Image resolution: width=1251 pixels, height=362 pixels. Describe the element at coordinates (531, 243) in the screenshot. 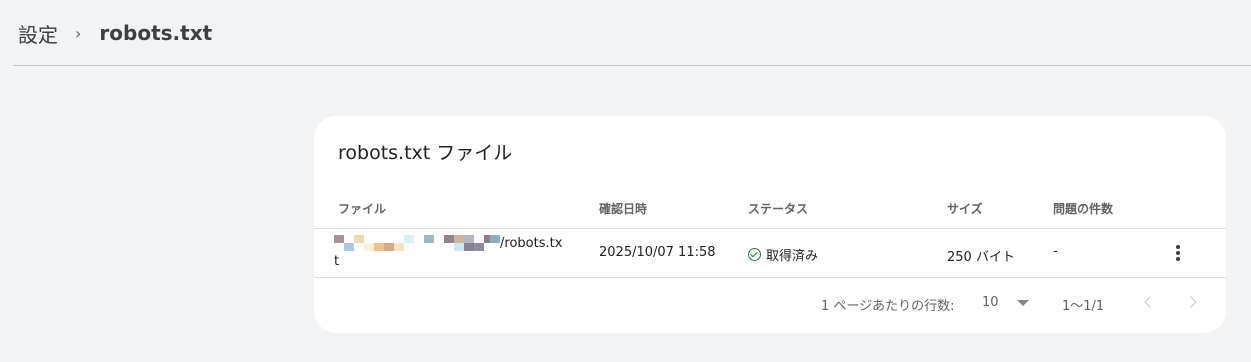

I see `file-path-suffix: /robots.tx` at that location.